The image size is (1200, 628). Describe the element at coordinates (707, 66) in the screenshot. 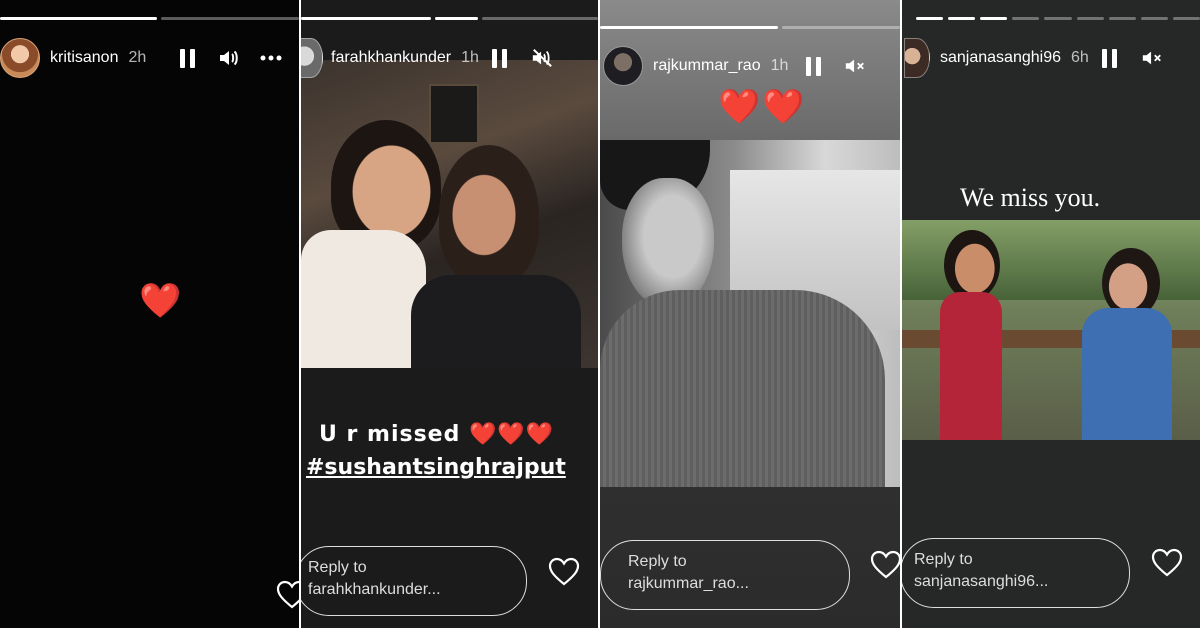

I see `story-username: rajkummar_rao` at that location.